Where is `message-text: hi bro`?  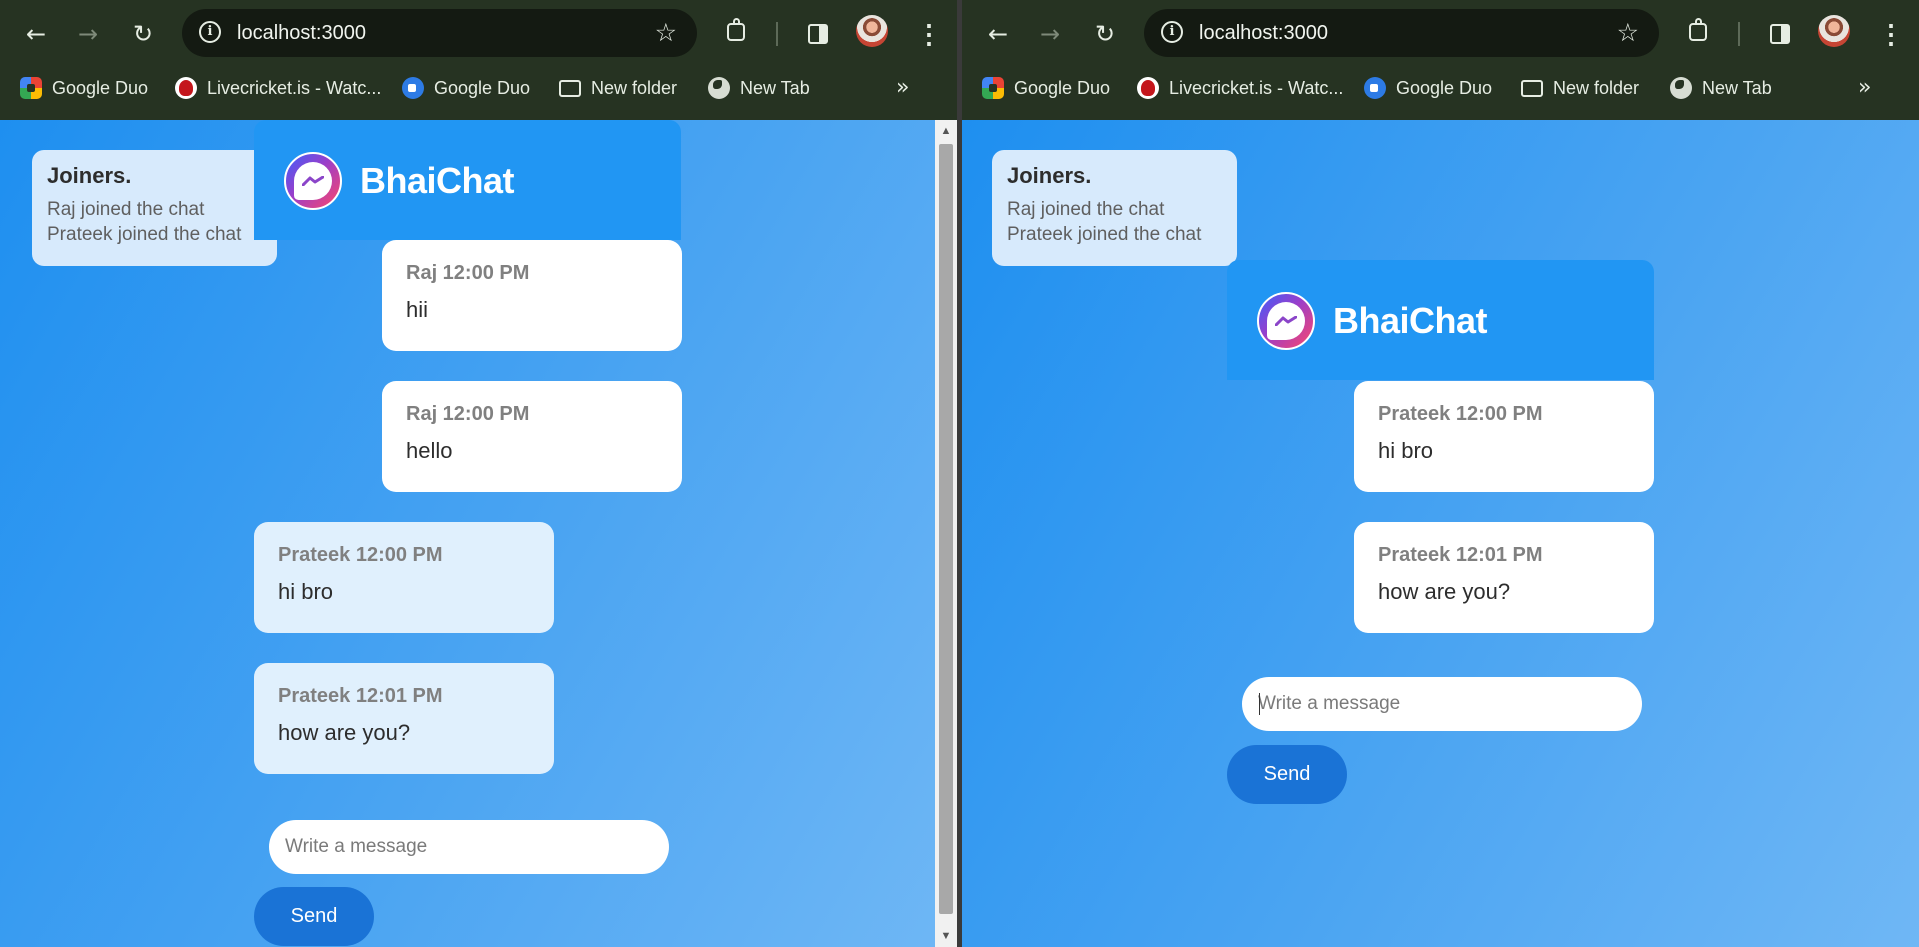 message-text: hi bro is located at coordinates (306, 591).